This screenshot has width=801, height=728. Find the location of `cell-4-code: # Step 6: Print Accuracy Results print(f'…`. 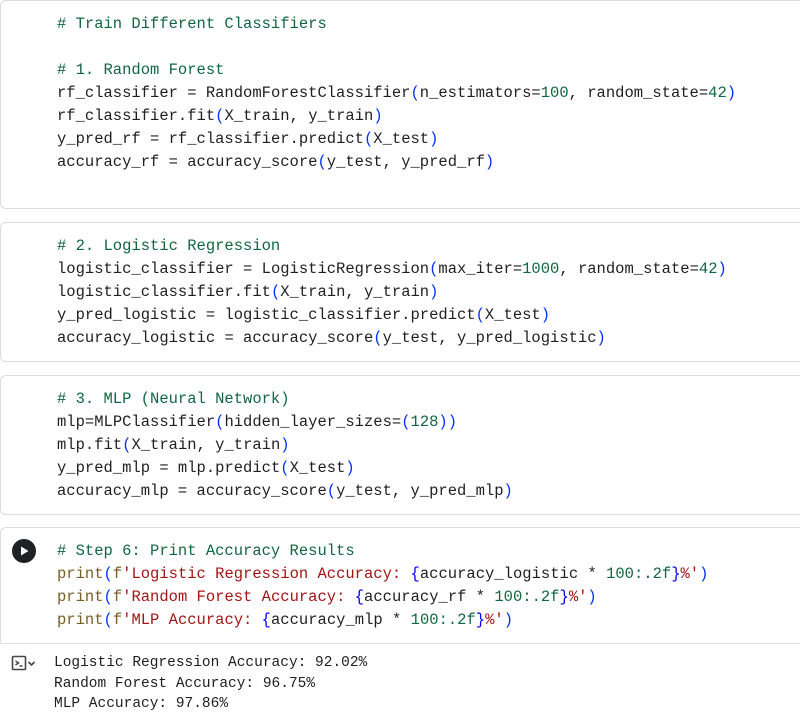

cell-4-code: # Step 6: Print Accuracy Results print(f'… is located at coordinates (382, 586).